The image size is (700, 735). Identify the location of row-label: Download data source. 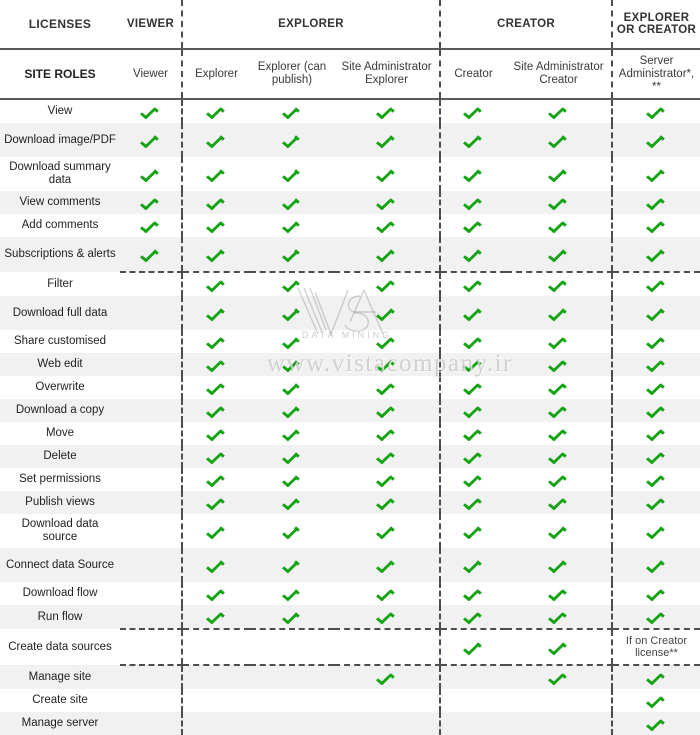
(60, 531).